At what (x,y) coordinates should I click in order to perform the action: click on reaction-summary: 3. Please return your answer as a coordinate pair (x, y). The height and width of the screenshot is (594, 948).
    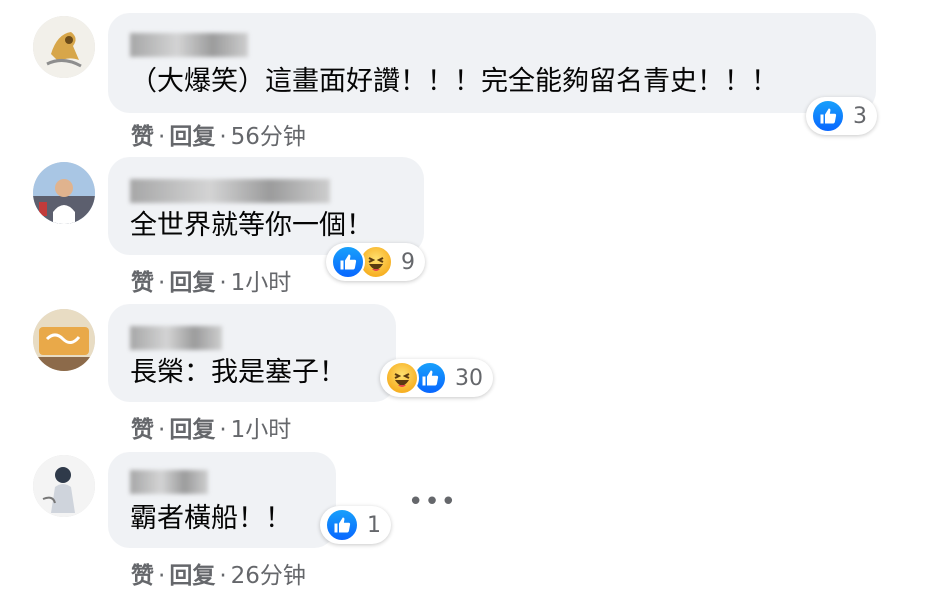
    Looking at the image, I should click on (841, 116).